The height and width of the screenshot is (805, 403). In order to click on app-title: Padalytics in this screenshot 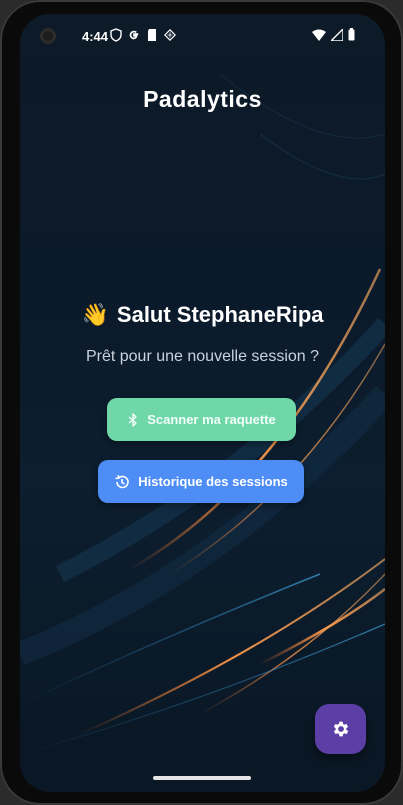, I will do `click(202, 99)`.